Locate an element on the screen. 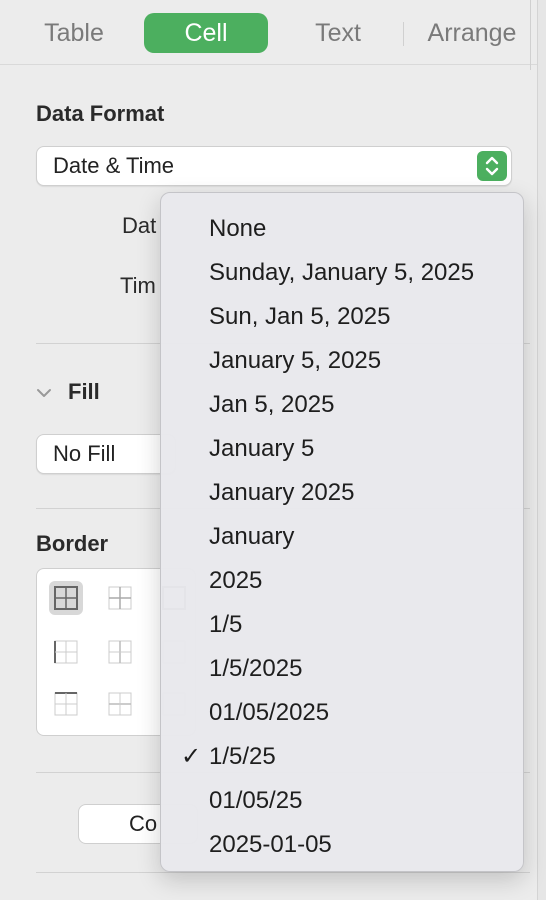 The image size is (546, 900). data-format-title: Data Format is located at coordinates (100, 113).